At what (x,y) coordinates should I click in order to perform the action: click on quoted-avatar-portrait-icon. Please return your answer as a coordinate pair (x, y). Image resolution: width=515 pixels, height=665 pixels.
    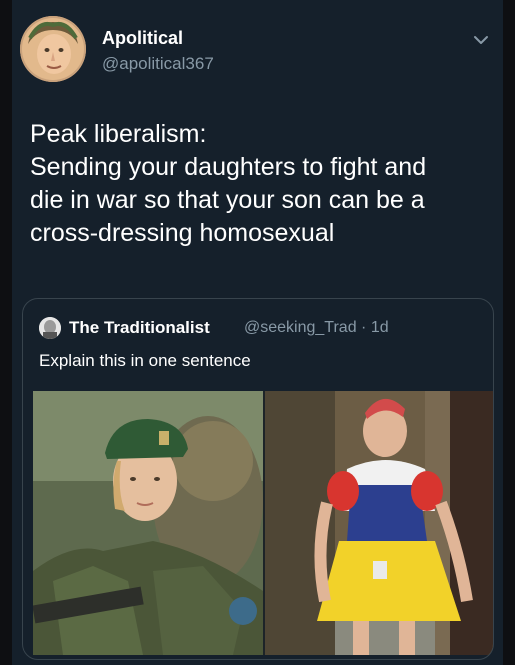
    Looking at the image, I should click on (50, 328).